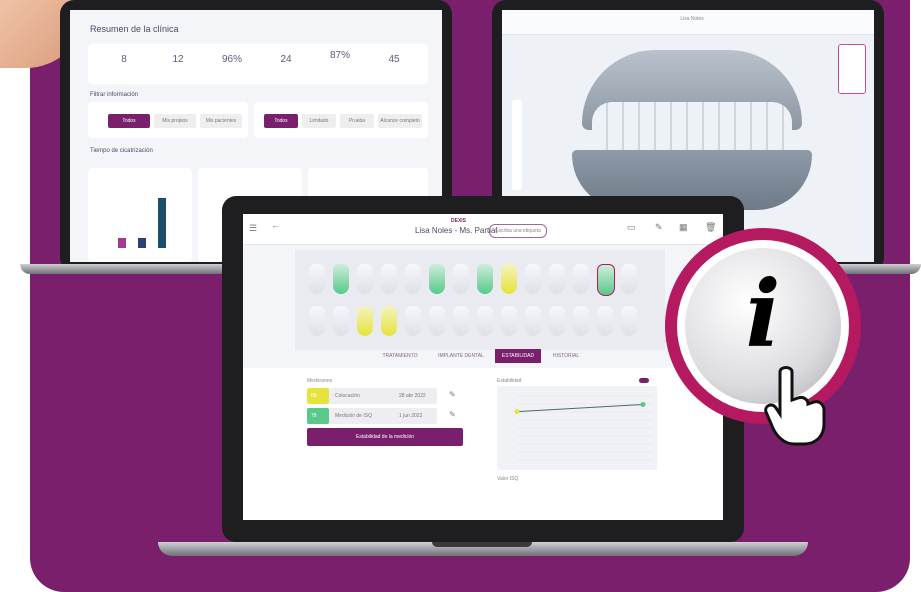 The image size is (921, 592). I want to click on measurement-value-2: 78, so click(314, 416).